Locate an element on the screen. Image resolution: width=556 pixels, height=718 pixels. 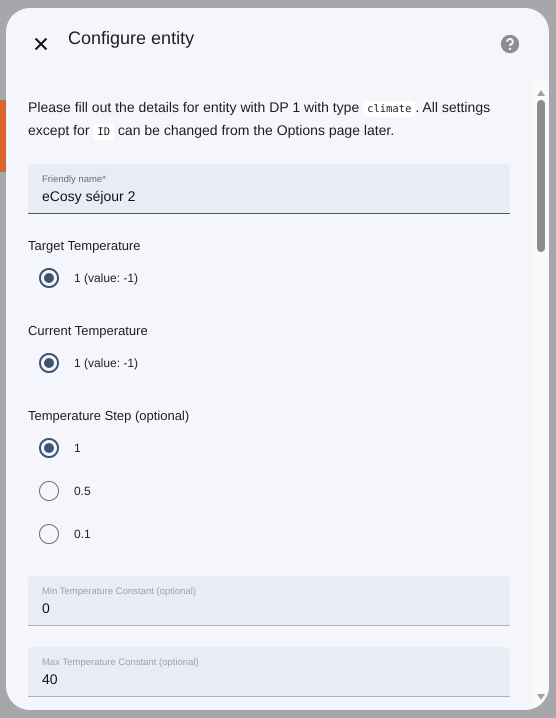
radio-label: 1 is located at coordinates (77, 447).